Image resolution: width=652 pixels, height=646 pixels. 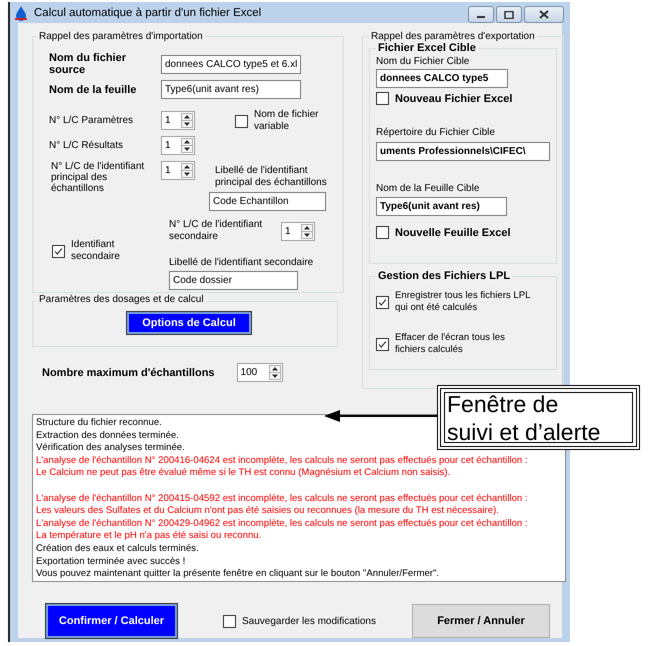 What do you see at coordinates (148, 12) in the screenshot?
I see `window-title: Calcul automatique à partir d'un fichier Excel` at bounding box center [148, 12].